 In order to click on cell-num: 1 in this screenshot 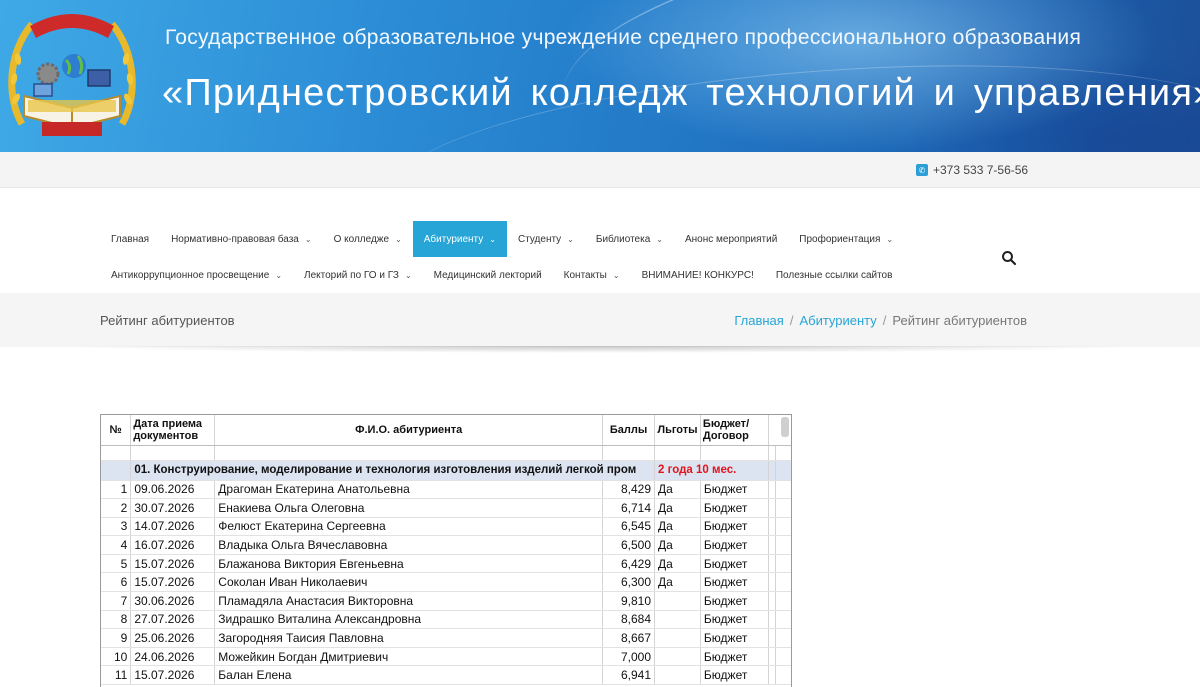, I will do `click(116, 490)`.